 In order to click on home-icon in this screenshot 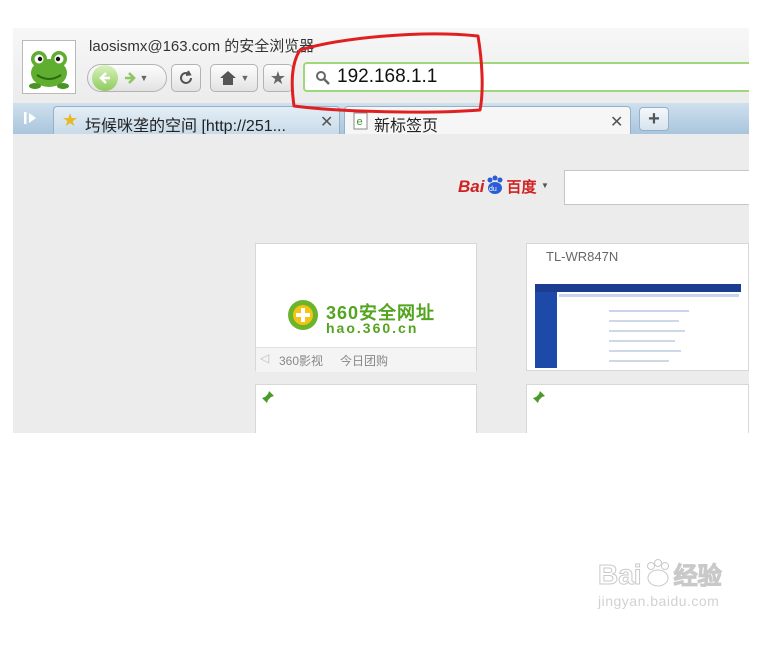, I will do `click(227, 78)`.